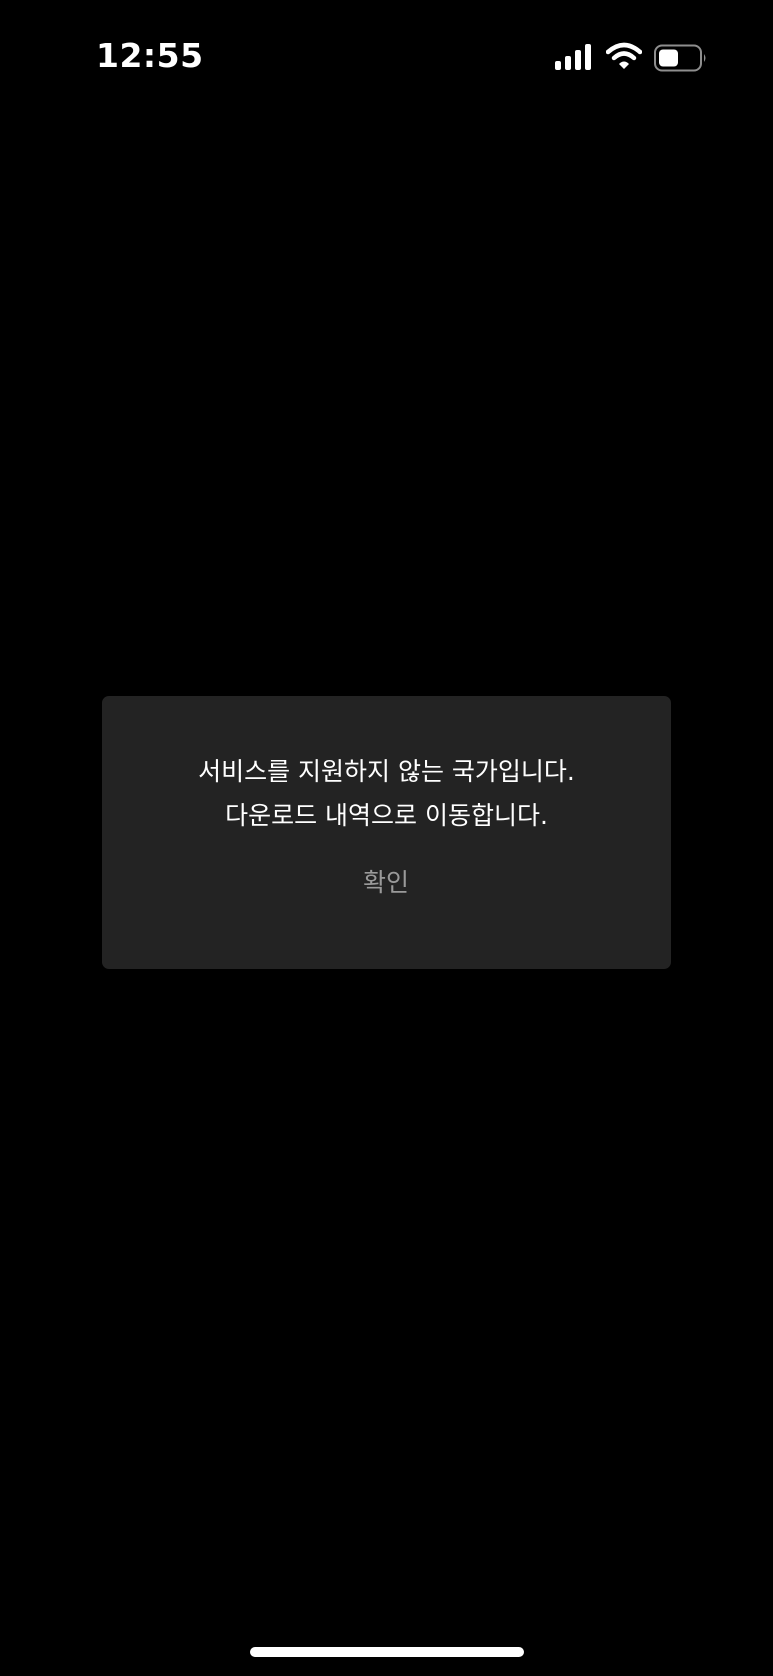  Describe the element at coordinates (624, 56) in the screenshot. I see `wifi-icon` at that location.